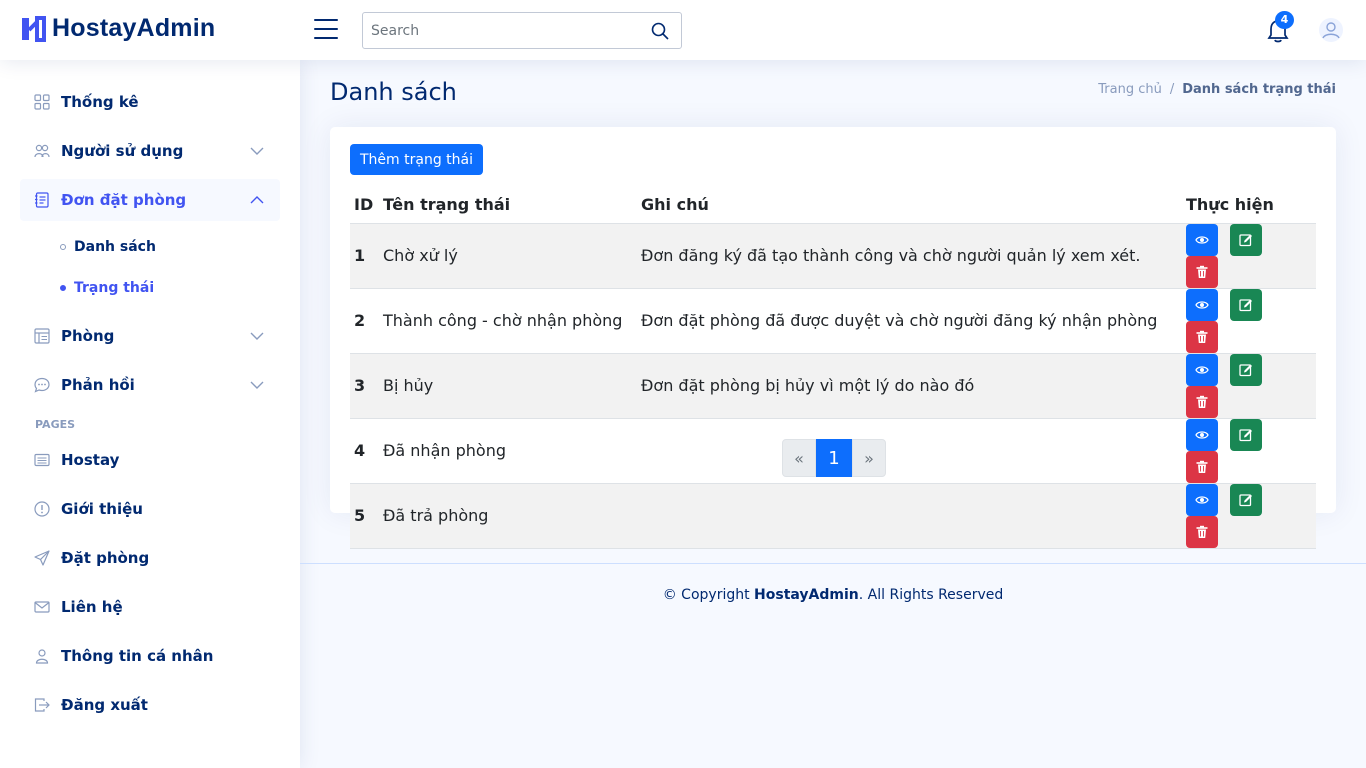 The image size is (1366, 768). Describe the element at coordinates (150, 509) in the screenshot. I see `sidebar-item-gioi-thieu: Giới thiệu` at that location.